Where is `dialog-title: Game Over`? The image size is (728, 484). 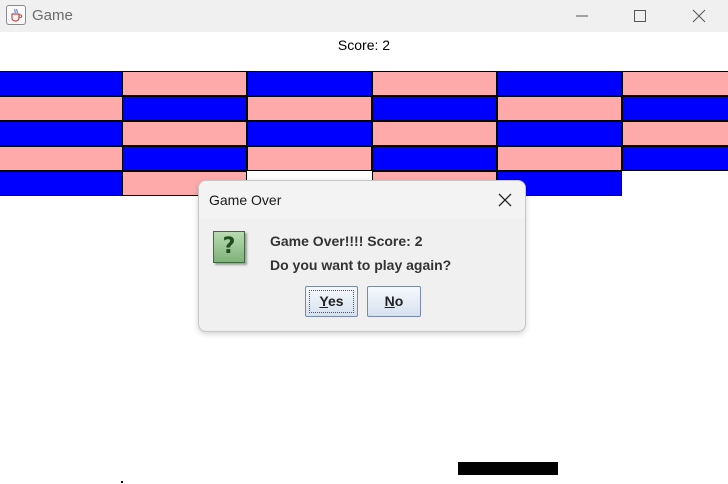
dialog-title: Game Over is located at coordinates (245, 200).